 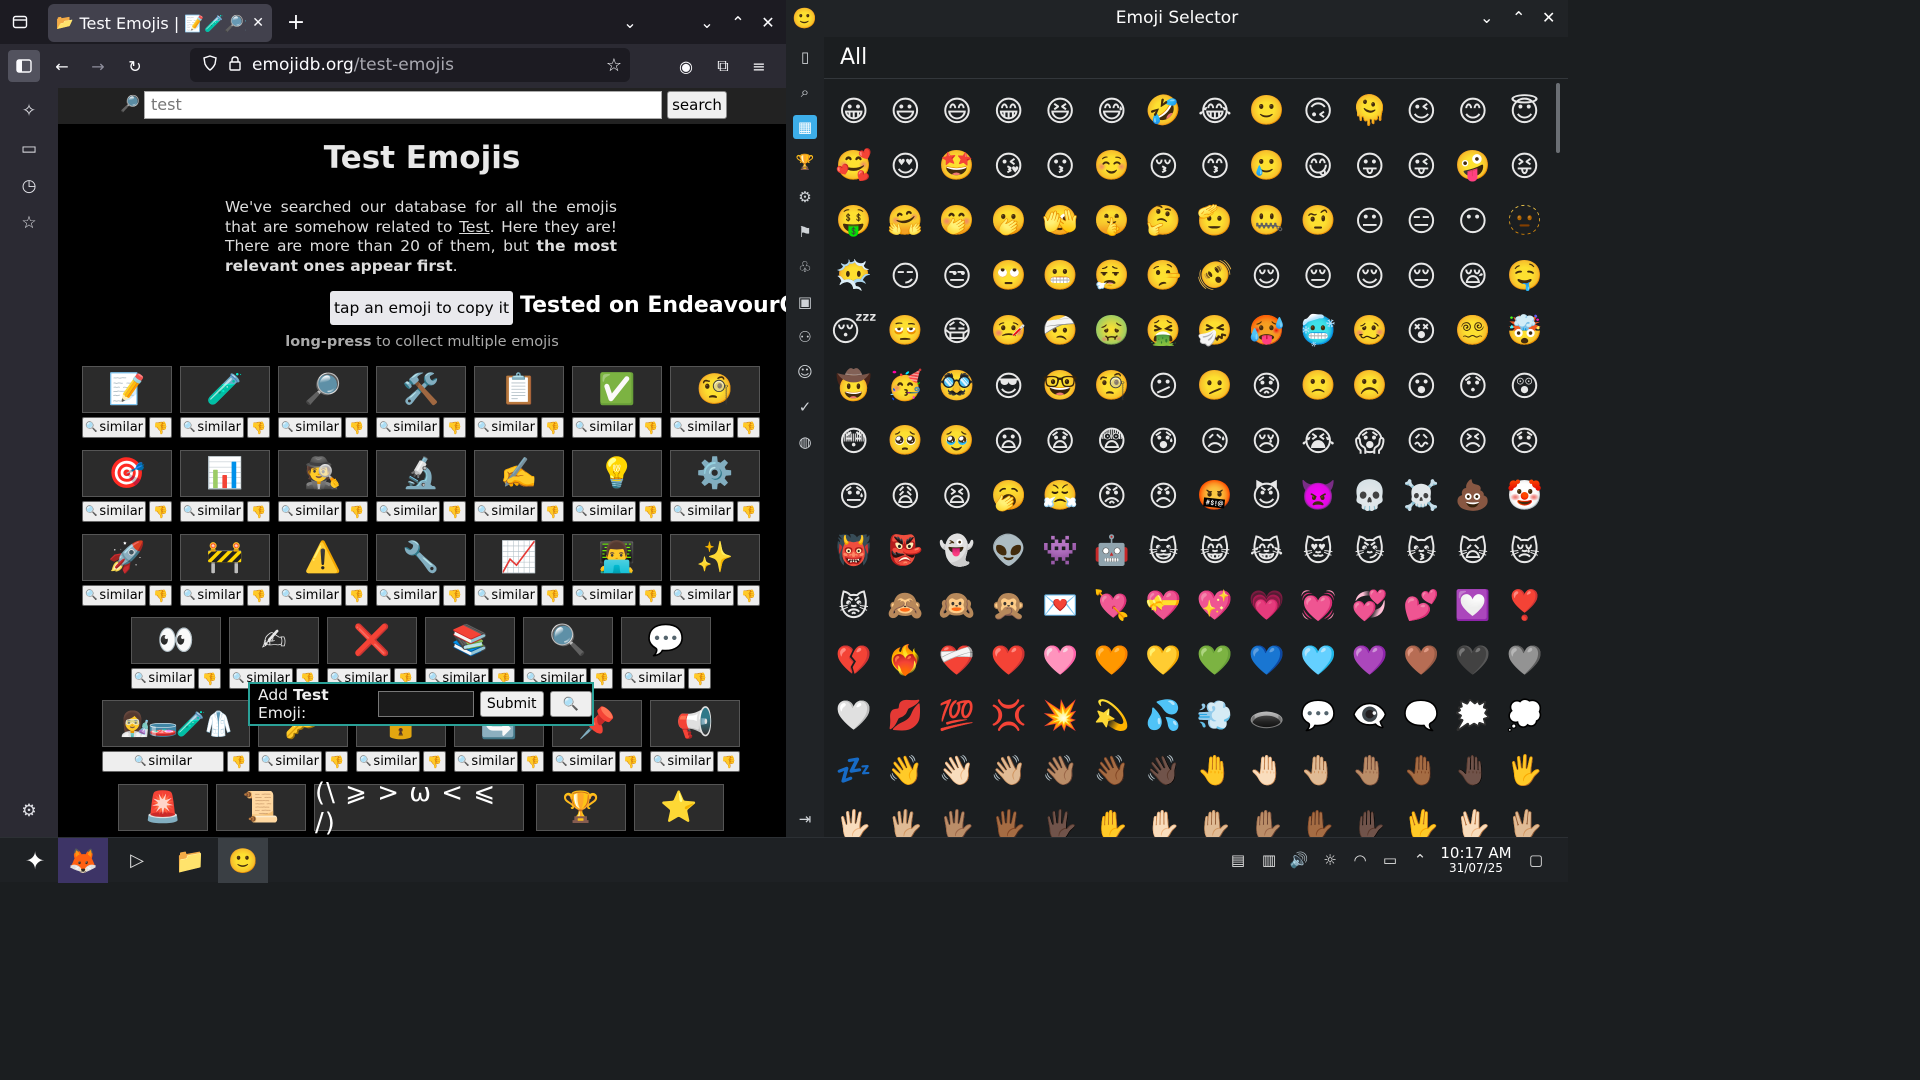 I want to click on selector-emoji: 🫡, so click(x=1215, y=220).